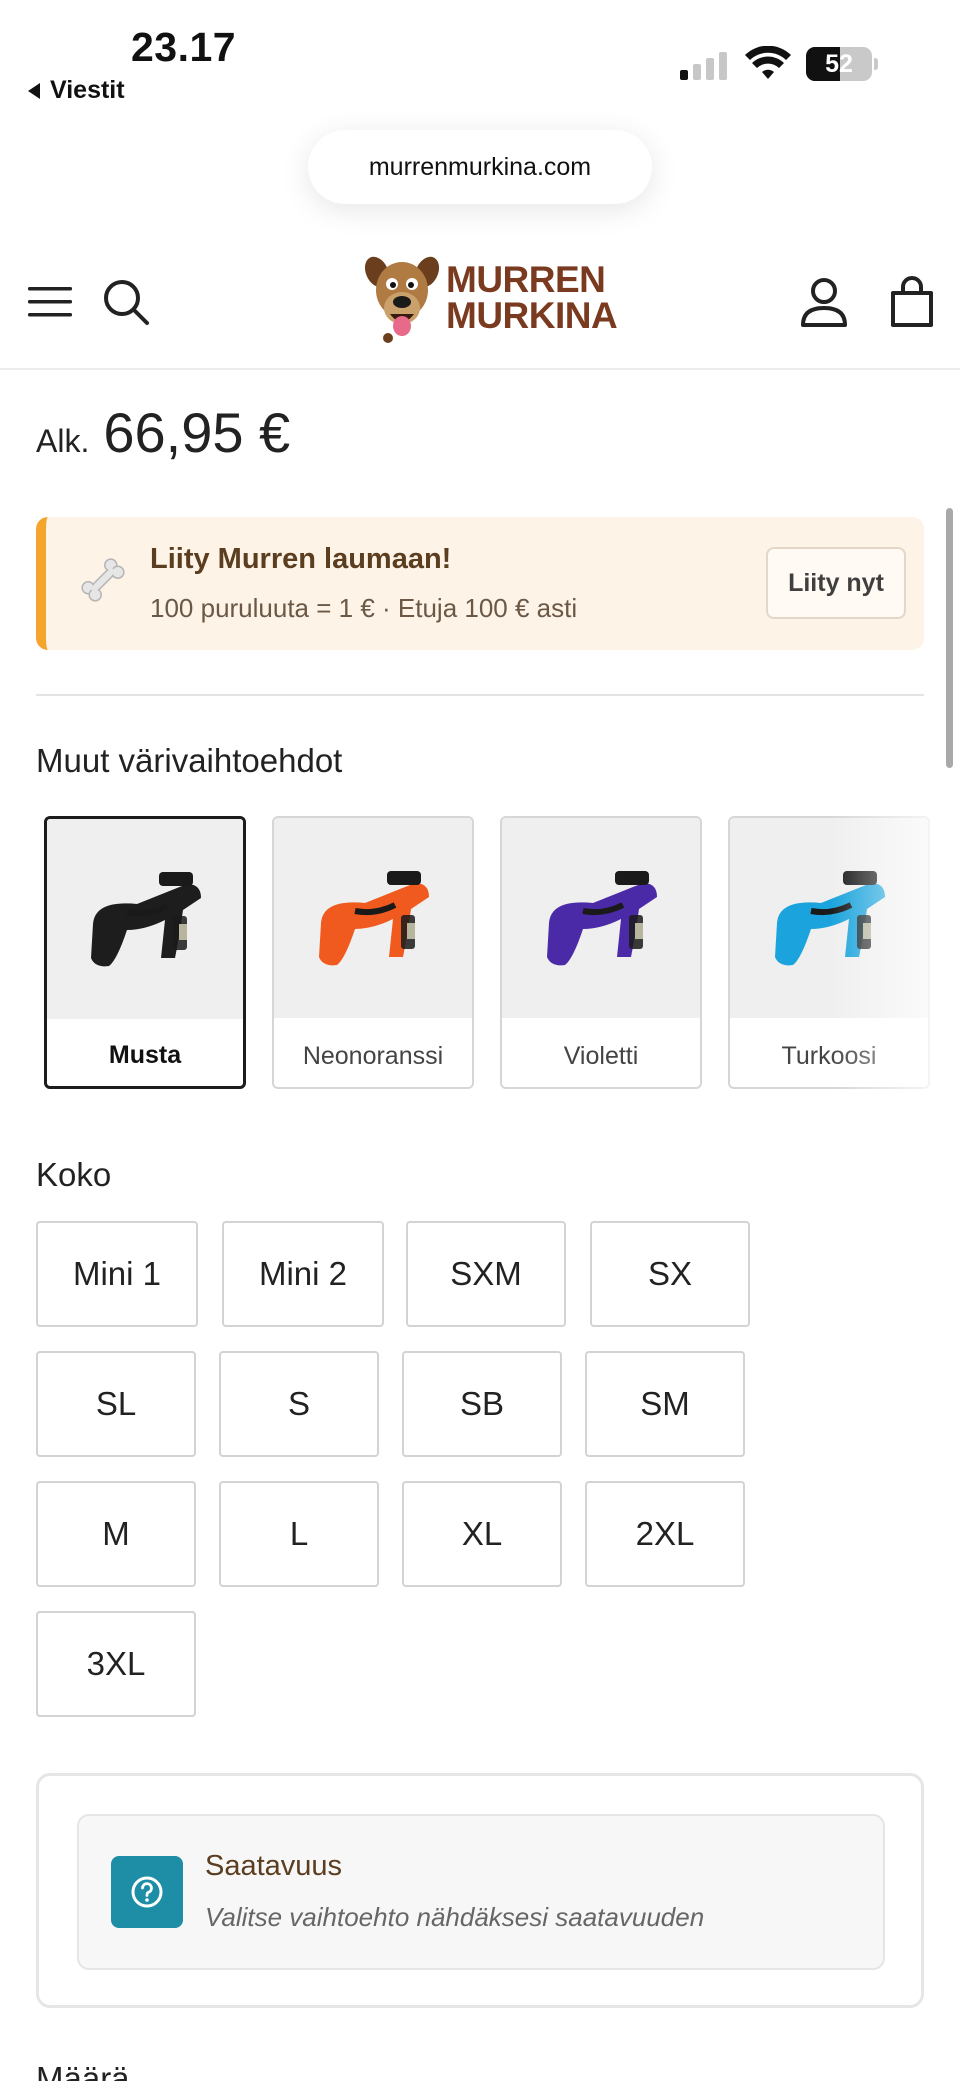 The image size is (960, 2081). What do you see at coordinates (480, 695) in the screenshot?
I see `section-divider` at bounding box center [480, 695].